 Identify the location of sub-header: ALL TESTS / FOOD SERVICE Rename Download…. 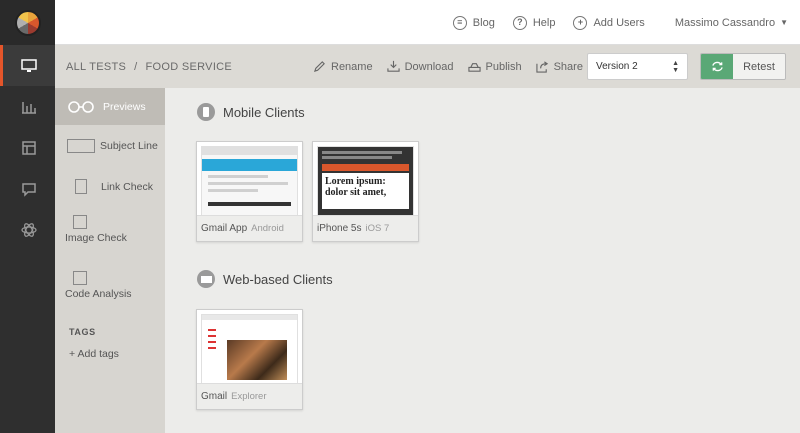
(427, 66).